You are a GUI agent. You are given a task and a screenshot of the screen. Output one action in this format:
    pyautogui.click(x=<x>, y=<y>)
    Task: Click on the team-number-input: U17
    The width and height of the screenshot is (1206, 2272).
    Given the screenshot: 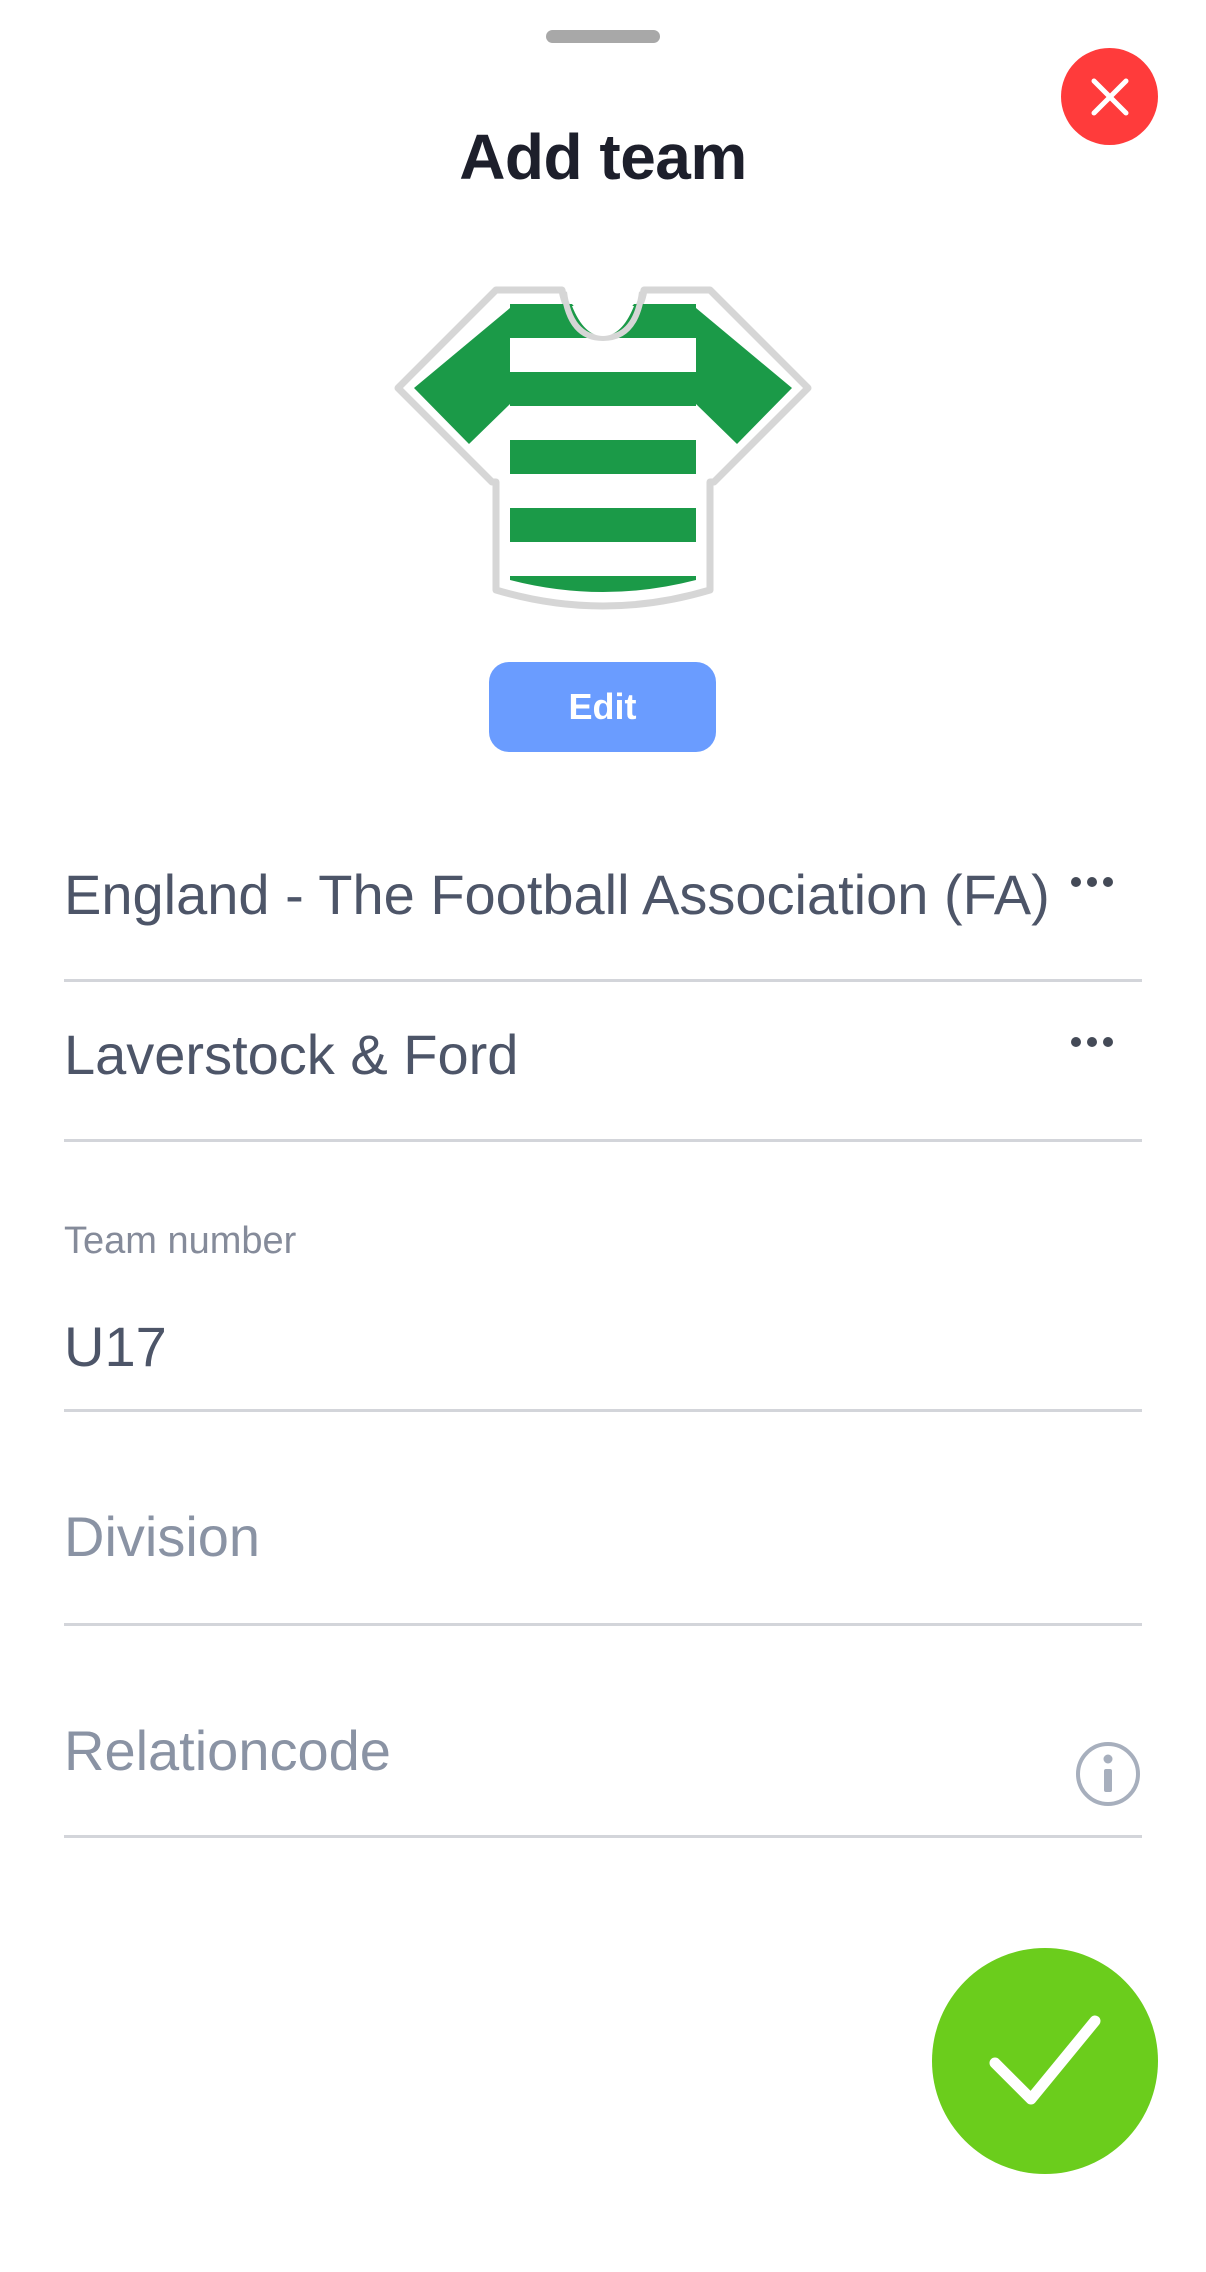 What is the action you would take?
    pyautogui.click(x=115, y=1346)
    